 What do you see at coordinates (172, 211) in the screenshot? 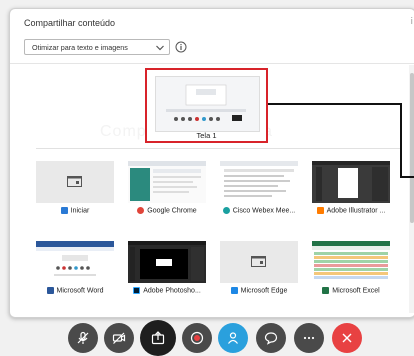
I see `app-label-text: Google Chrome` at bounding box center [172, 211].